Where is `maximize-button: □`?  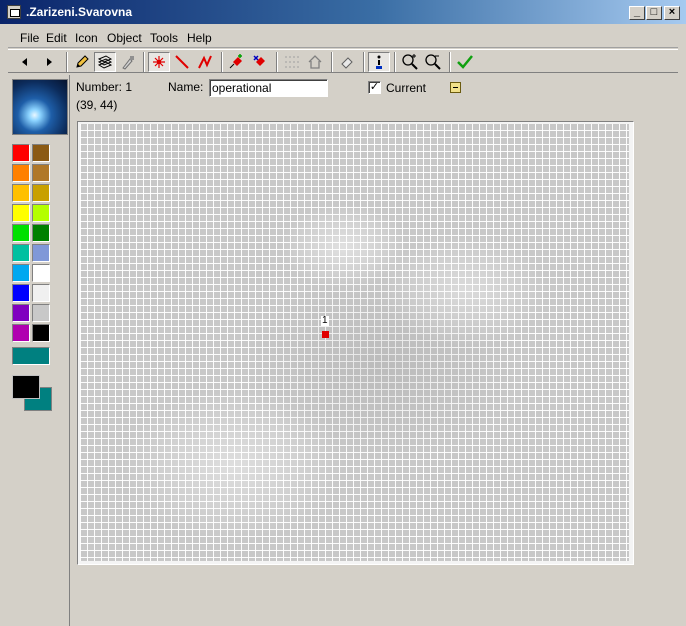
maximize-button: □ is located at coordinates (654, 13).